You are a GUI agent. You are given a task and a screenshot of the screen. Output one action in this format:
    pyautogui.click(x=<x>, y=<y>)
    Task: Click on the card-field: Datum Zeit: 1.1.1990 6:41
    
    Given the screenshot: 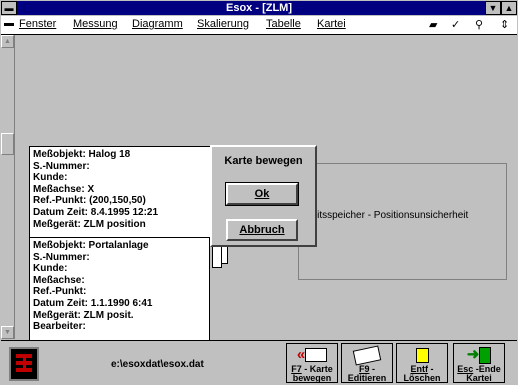 What is the action you would take?
    pyautogui.click(x=93, y=303)
    